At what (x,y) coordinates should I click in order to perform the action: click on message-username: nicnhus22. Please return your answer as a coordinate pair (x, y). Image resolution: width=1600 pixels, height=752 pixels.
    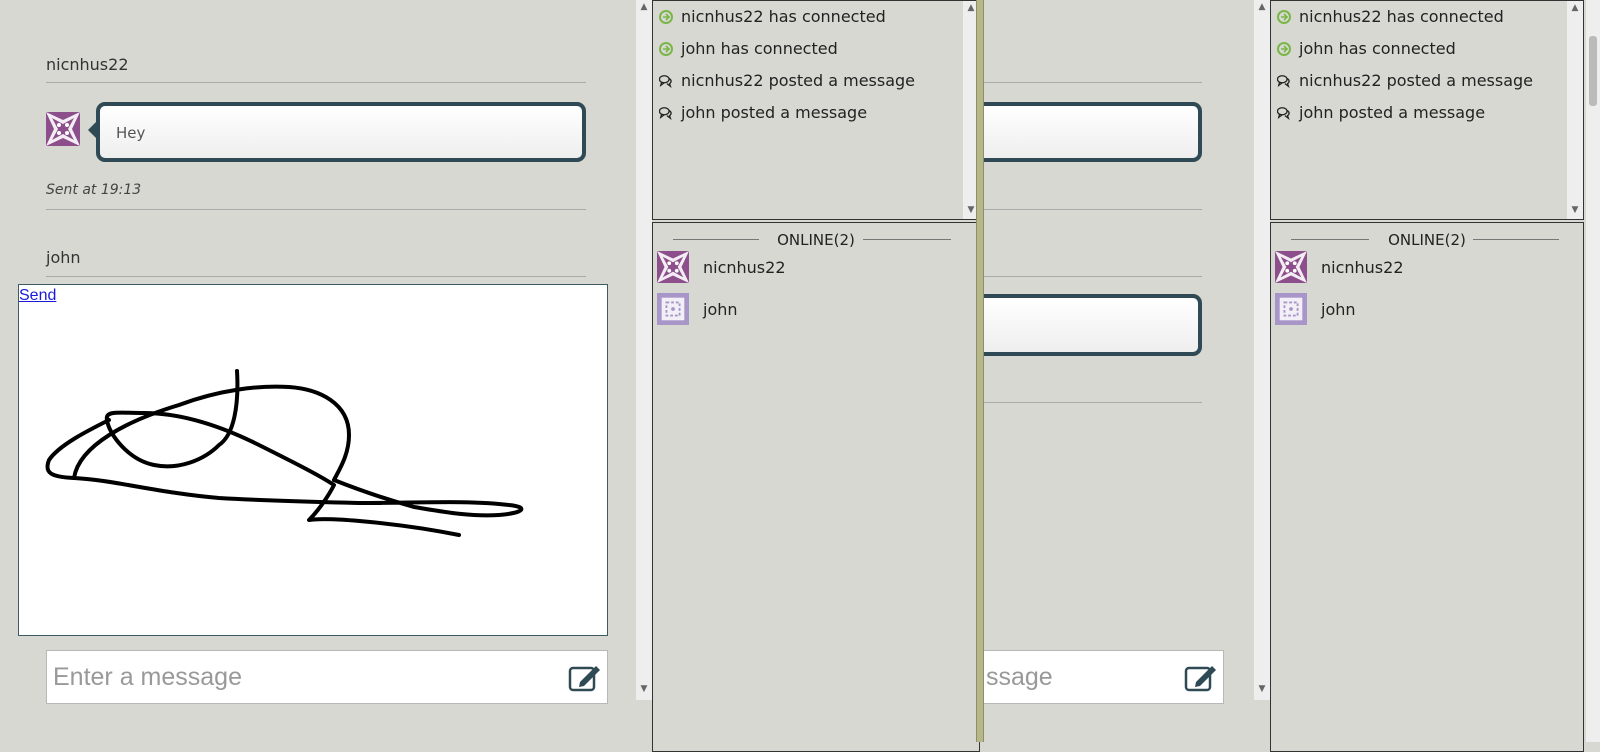
    Looking at the image, I should click on (87, 64).